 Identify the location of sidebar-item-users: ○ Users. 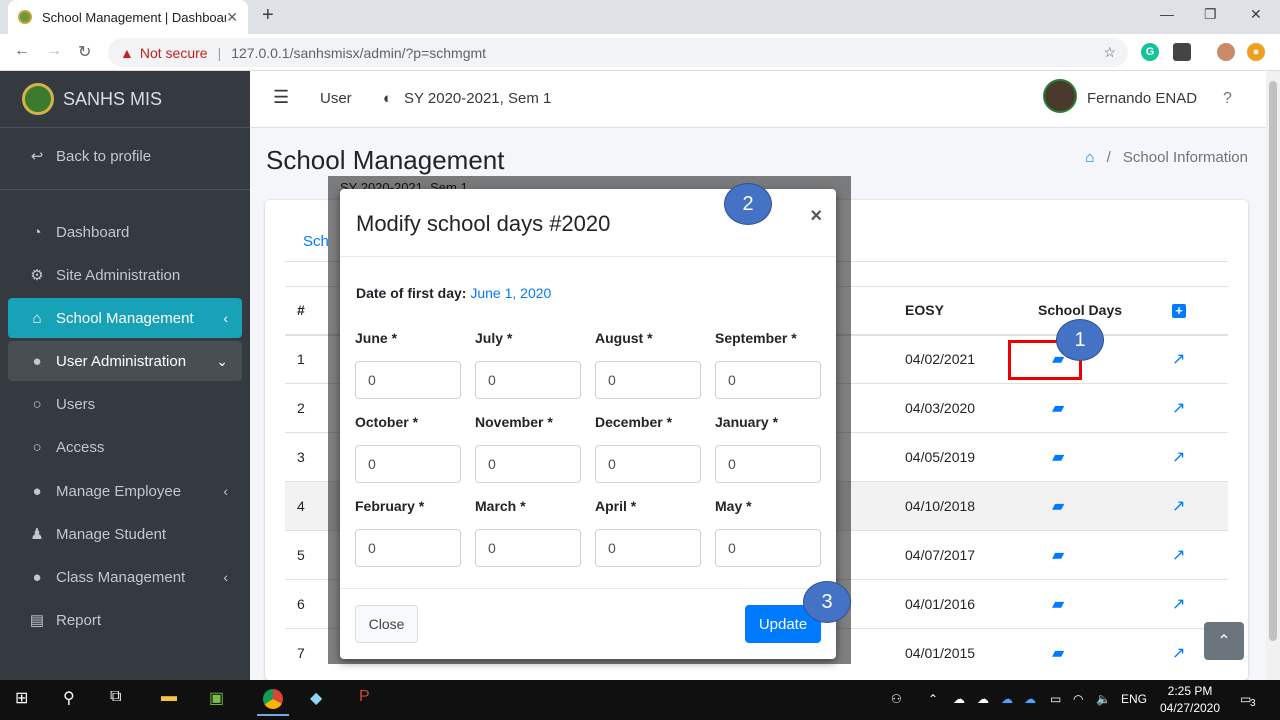
(125, 404).